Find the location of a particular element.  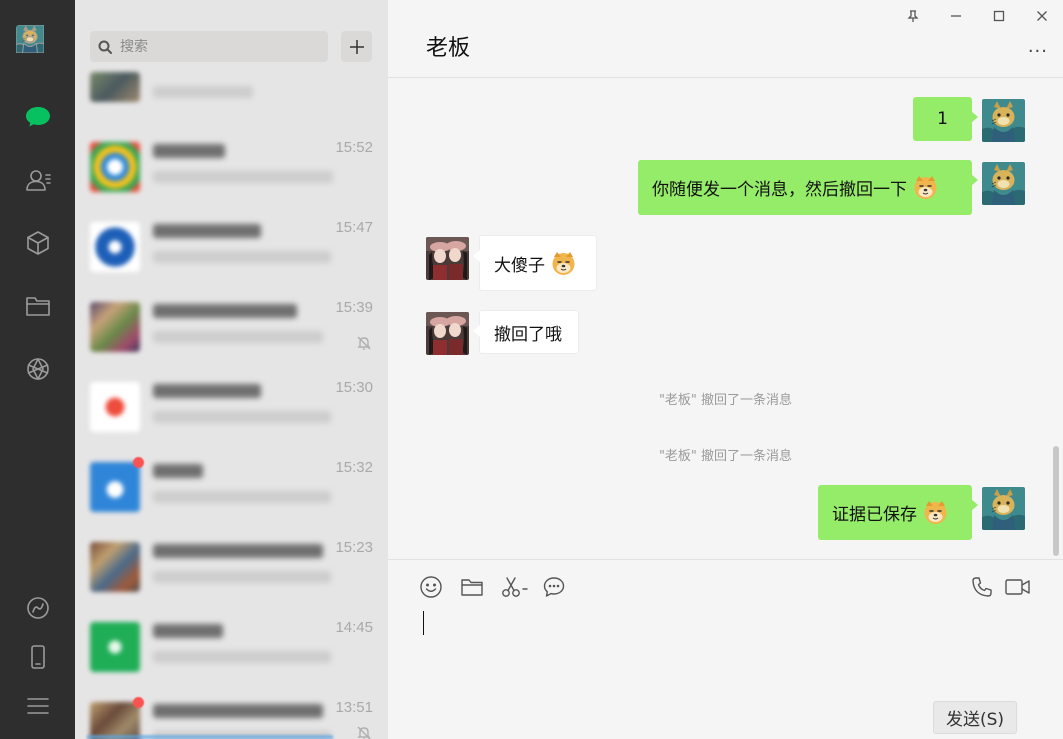

minimize-button is located at coordinates (955, 16).